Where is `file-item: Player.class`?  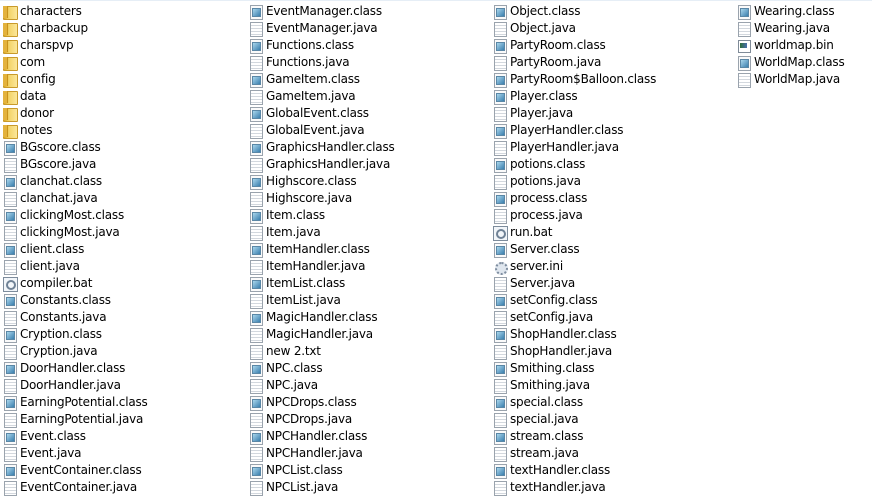
file-item: Player.class is located at coordinates (574, 96).